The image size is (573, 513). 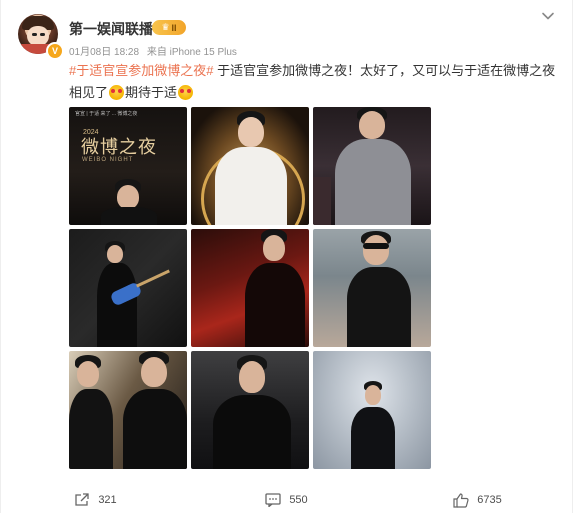 What do you see at coordinates (117, 92) in the screenshot?
I see `excited-emoji-icon` at bounding box center [117, 92].